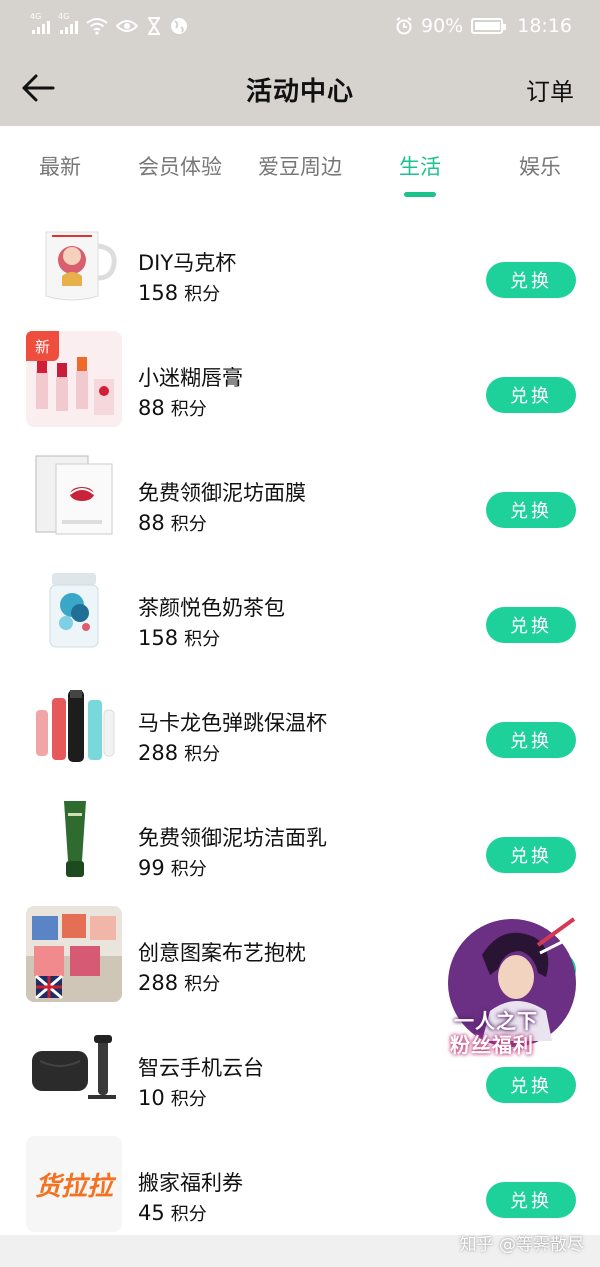 The width and height of the screenshot is (600, 1267). I want to click on banner-subtitle: 粉丝福利, so click(492, 1045).